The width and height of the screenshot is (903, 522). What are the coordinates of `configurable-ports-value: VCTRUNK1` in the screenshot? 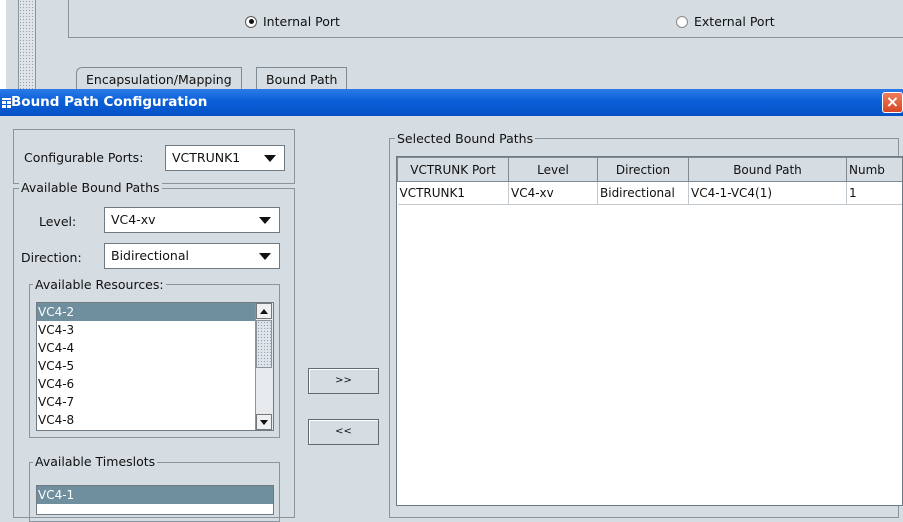 It's located at (206, 157).